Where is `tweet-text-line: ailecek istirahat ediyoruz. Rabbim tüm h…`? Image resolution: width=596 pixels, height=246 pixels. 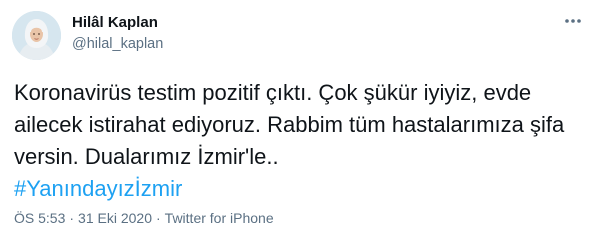
tweet-text-line: ailecek istirahat ediyoruz. Rabbim tüm h… is located at coordinates (289, 124).